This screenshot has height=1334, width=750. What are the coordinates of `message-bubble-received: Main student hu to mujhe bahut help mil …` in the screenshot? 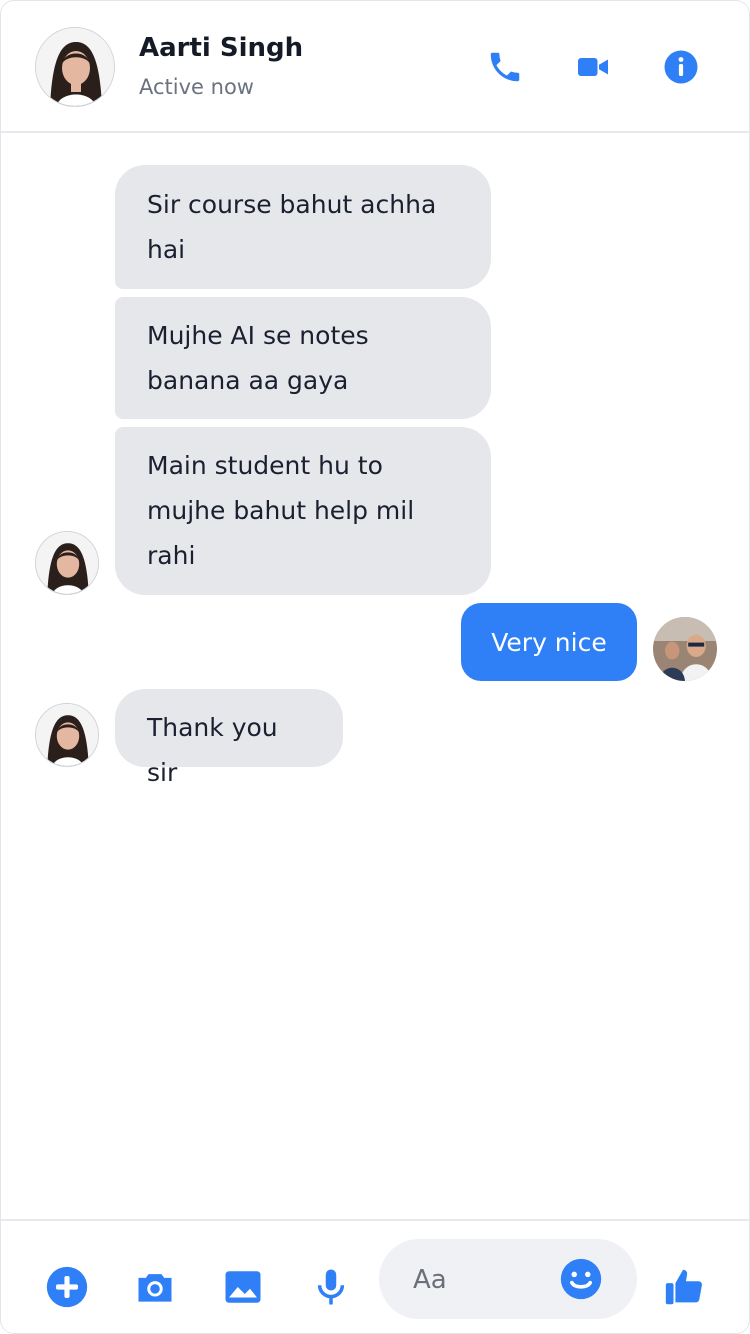 It's located at (303, 511).